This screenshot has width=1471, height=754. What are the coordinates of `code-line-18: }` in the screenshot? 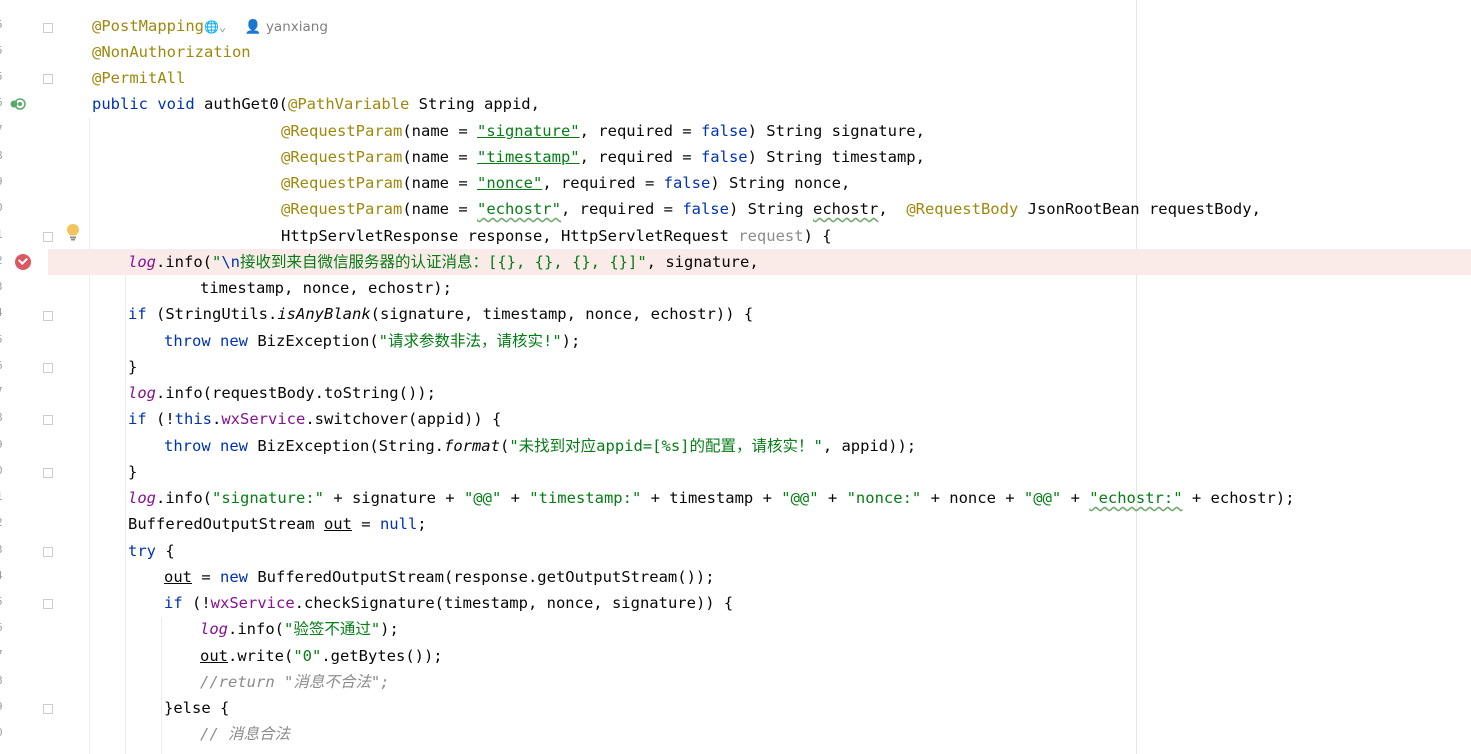 It's located at (133, 472).